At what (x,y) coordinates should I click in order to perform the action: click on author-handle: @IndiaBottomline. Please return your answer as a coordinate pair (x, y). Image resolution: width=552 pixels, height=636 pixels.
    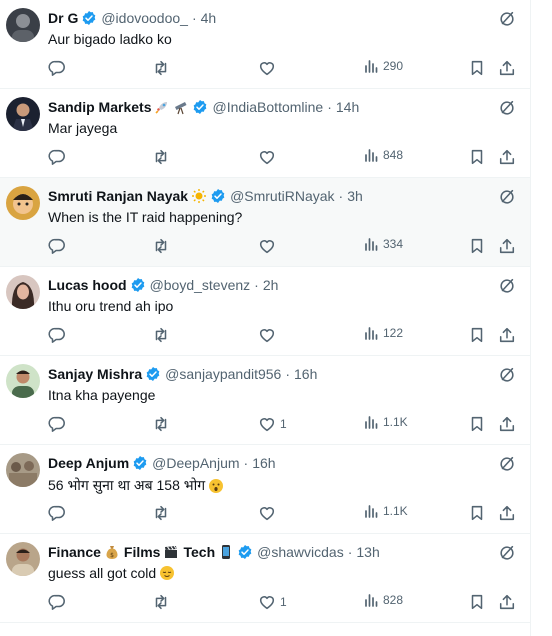
    Looking at the image, I should click on (267, 107).